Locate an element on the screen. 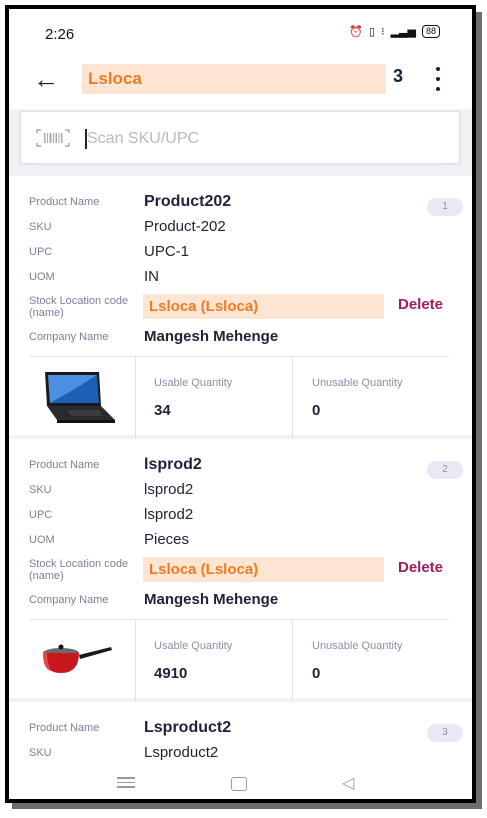 The image size is (487, 818). status-time: 2:26 is located at coordinates (60, 34).